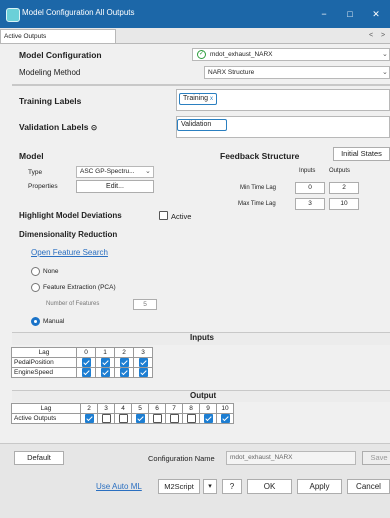 Image resolution: width=390 pixels, height=518 pixels. What do you see at coordinates (44, 372) in the screenshot?
I see `row-label: EngineSpeed` at bounding box center [44, 372].